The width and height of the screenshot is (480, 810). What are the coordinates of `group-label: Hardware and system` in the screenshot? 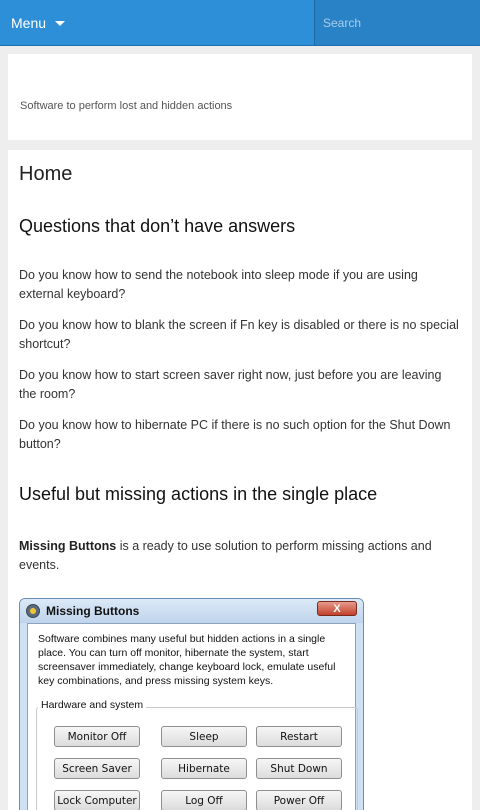 It's located at (92, 705).